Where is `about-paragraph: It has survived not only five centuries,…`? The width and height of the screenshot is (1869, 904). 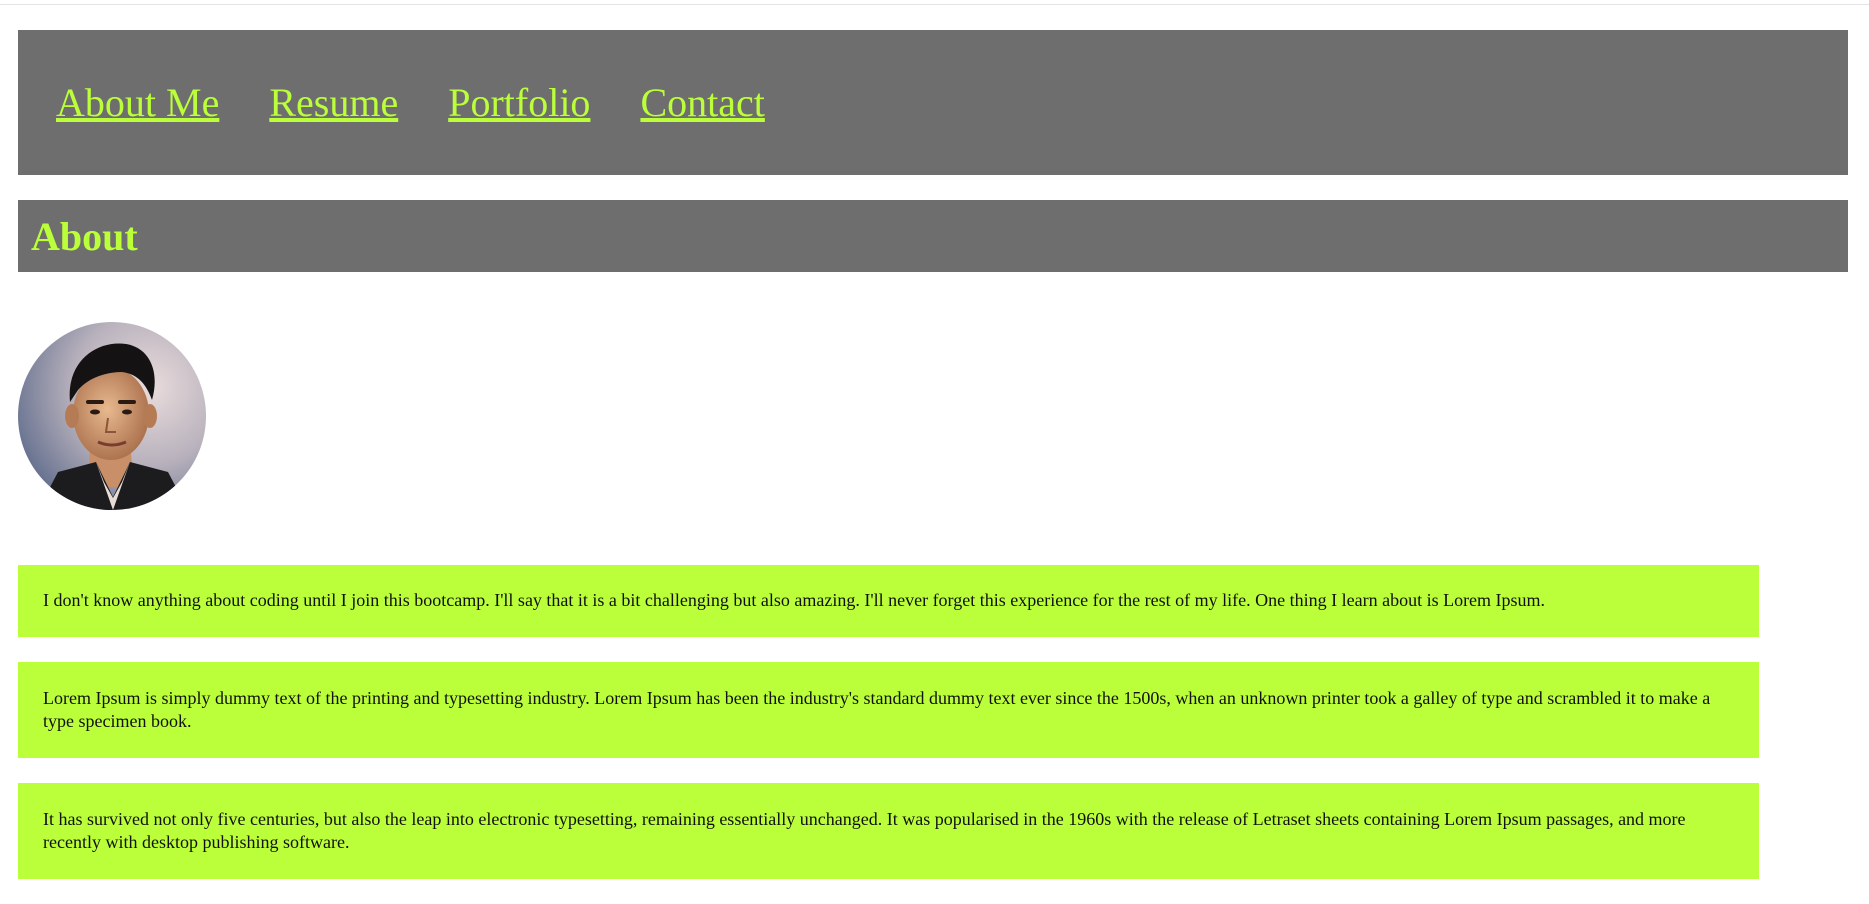
about-paragraph: It has survived not only five centuries,… is located at coordinates (888, 831).